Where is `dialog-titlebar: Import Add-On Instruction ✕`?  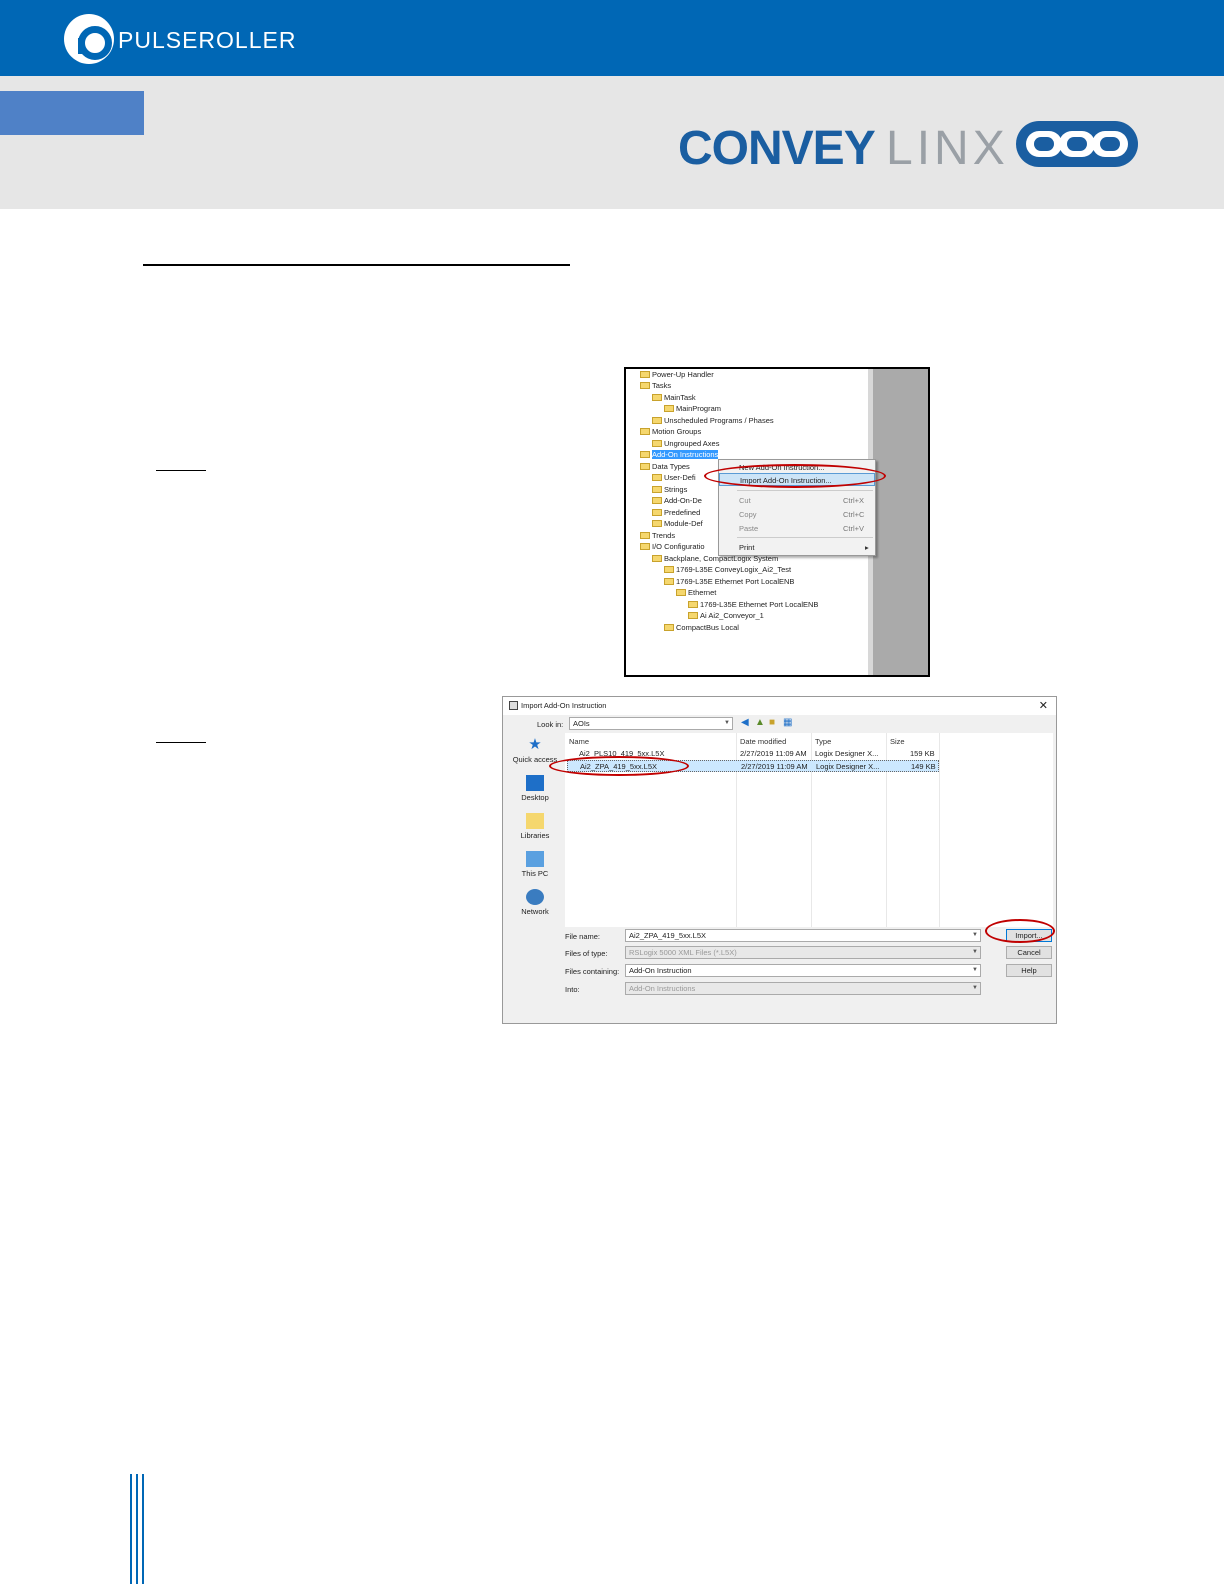 dialog-titlebar: Import Add-On Instruction ✕ is located at coordinates (779, 706).